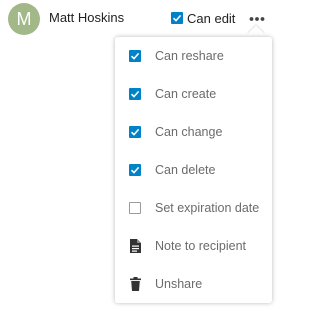  What do you see at coordinates (179, 284) in the screenshot?
I see `menu-item-label: Unshare` at bounding box center [179, 284].